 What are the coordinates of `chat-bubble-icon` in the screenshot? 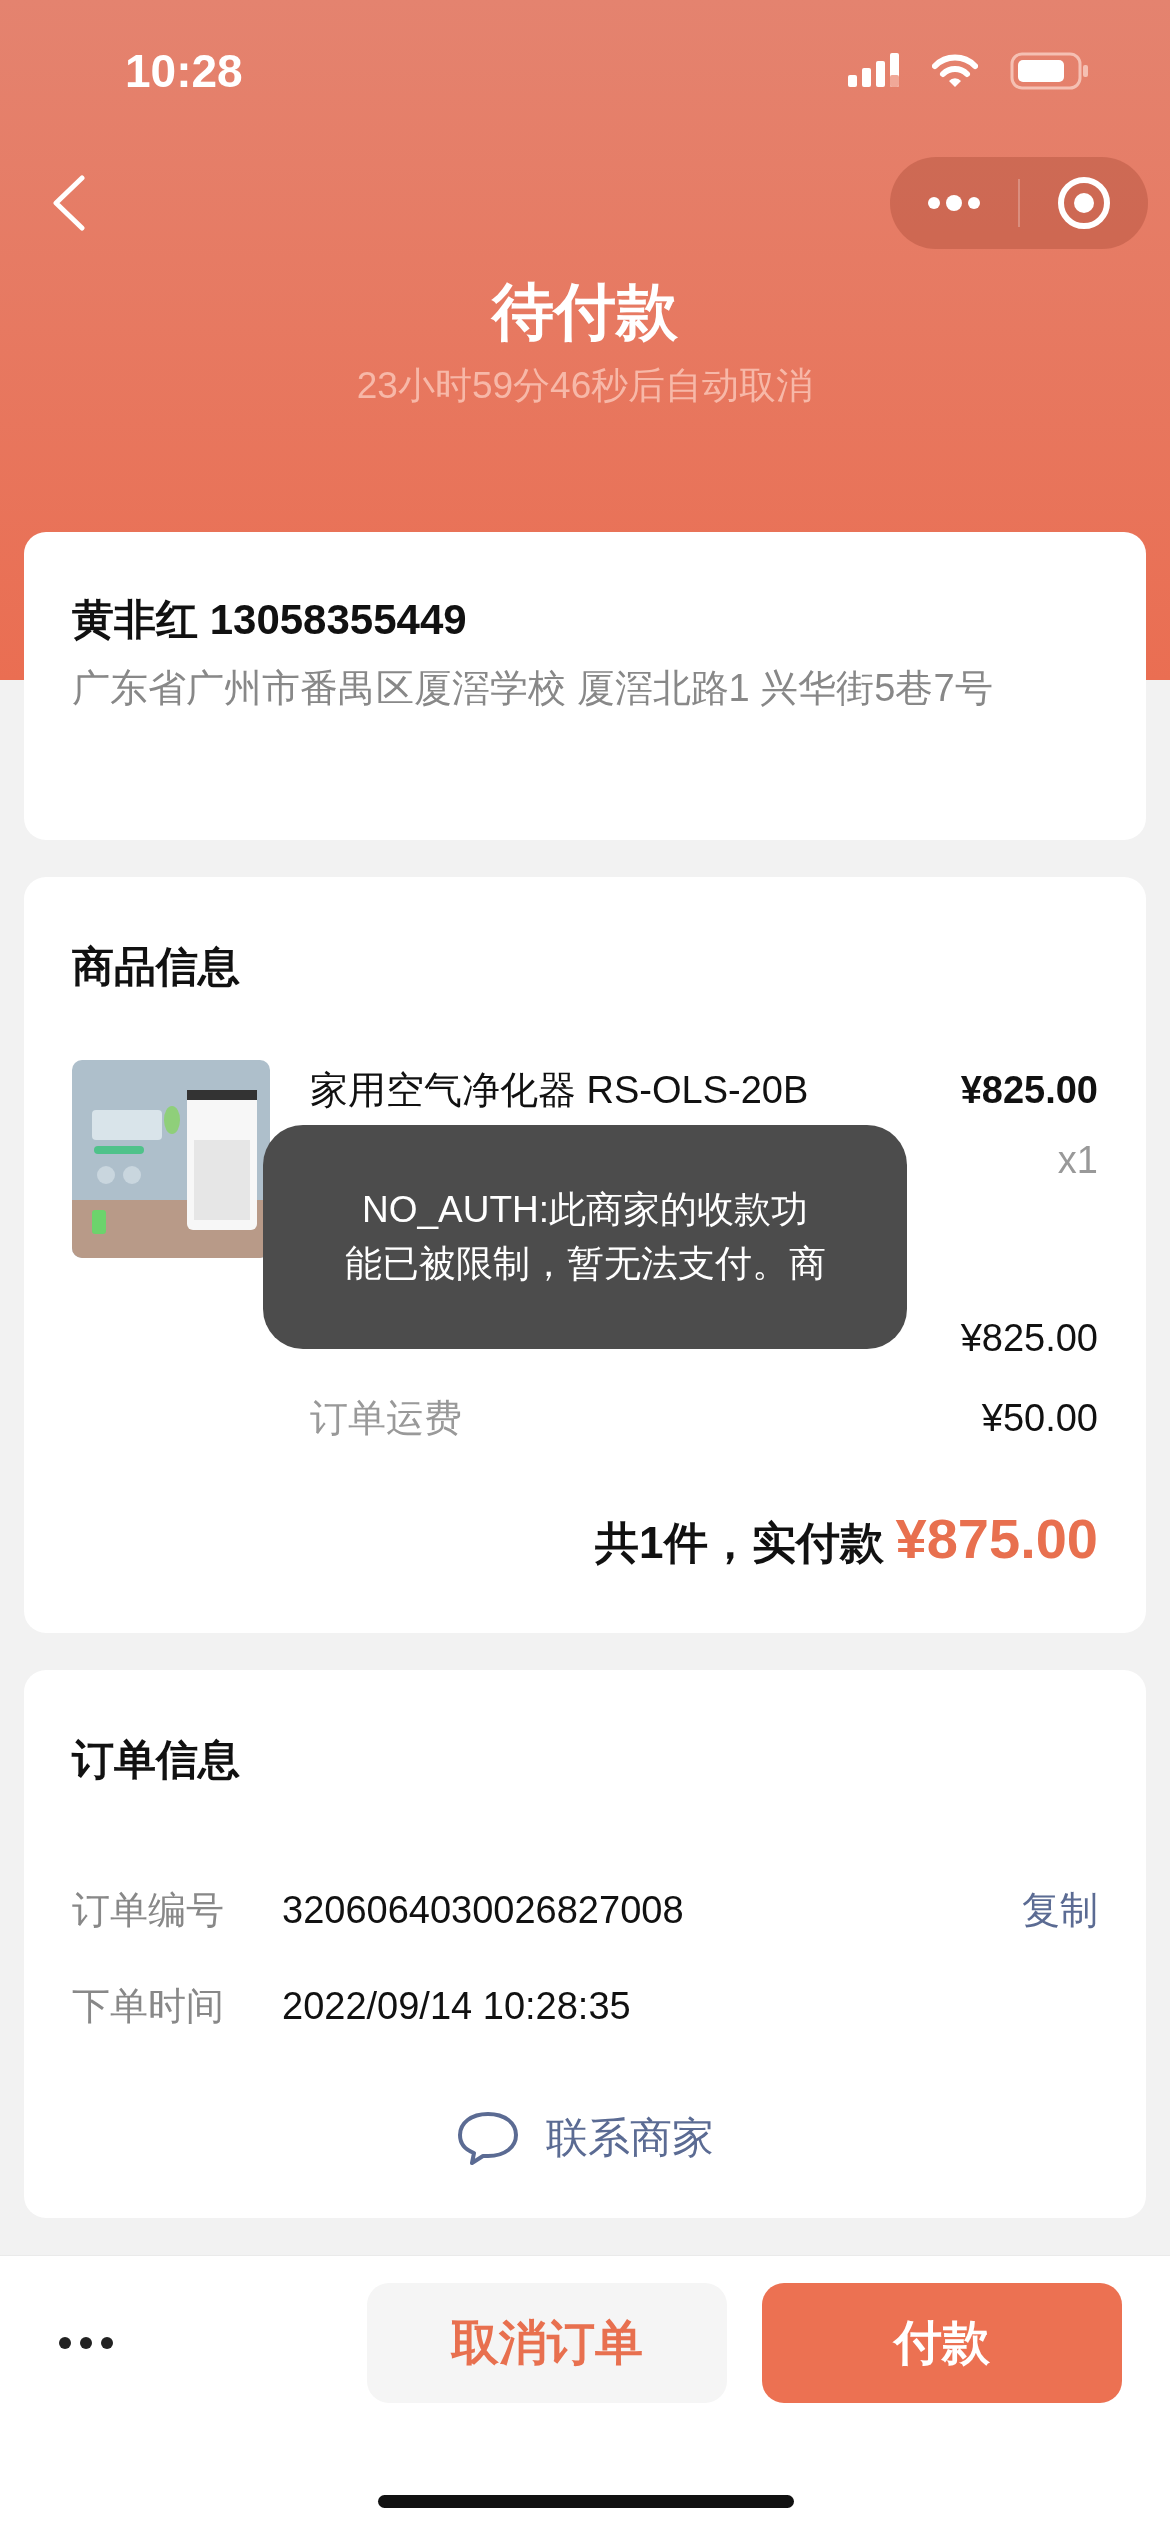 It's located at (488, 2138).